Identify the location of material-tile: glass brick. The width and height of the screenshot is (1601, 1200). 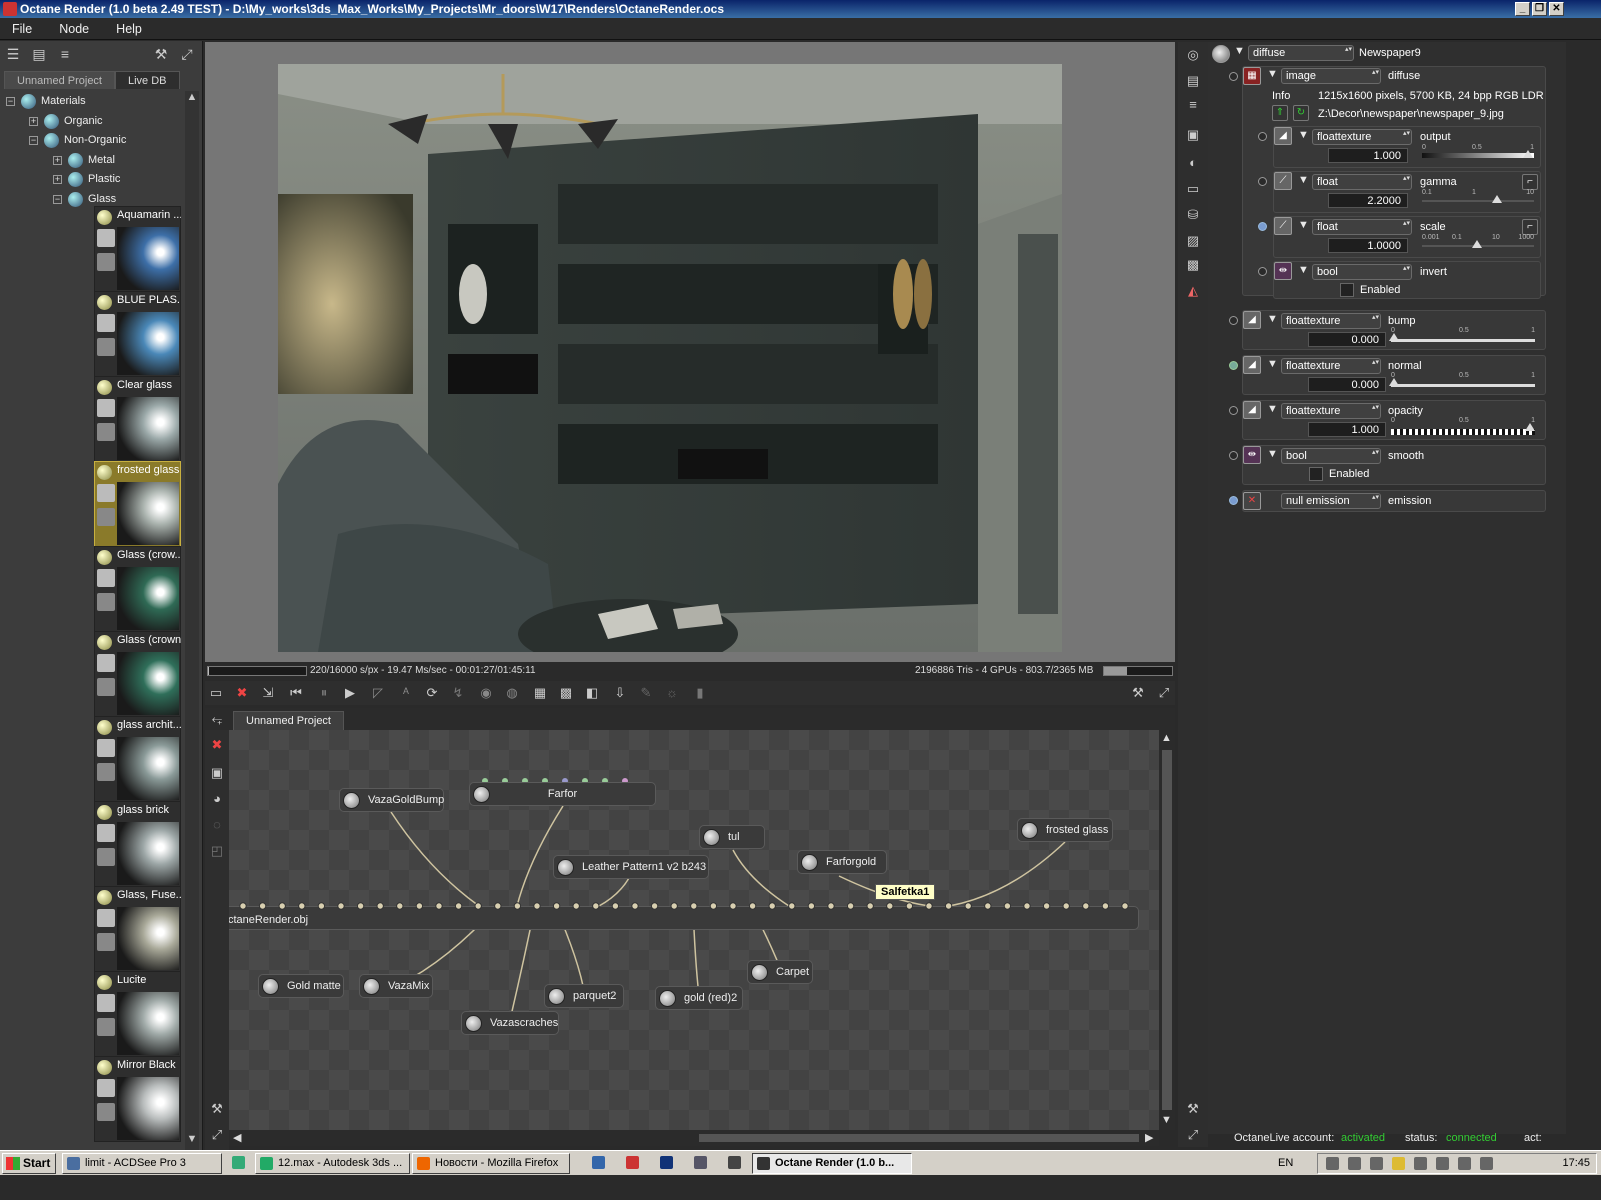
(137, 844).